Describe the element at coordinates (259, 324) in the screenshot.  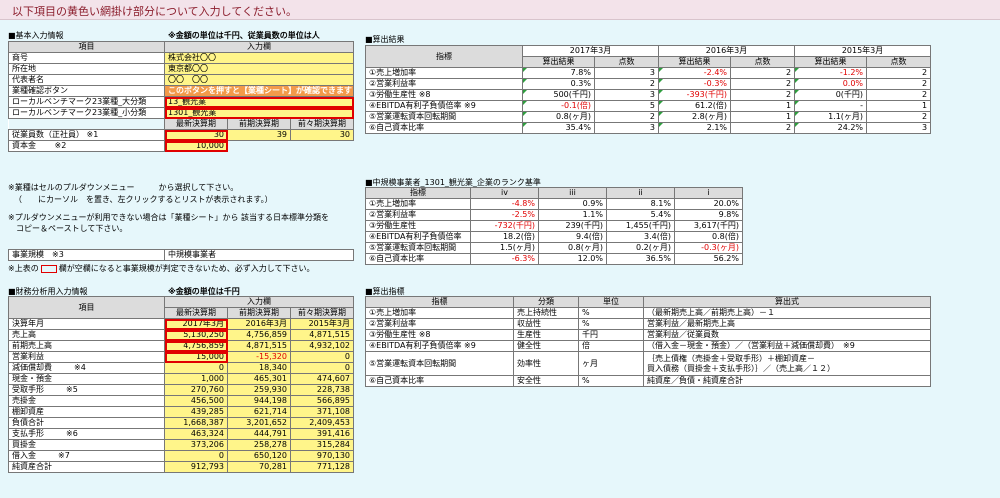
I see `finance-value-field: 2016年3月` at that location.